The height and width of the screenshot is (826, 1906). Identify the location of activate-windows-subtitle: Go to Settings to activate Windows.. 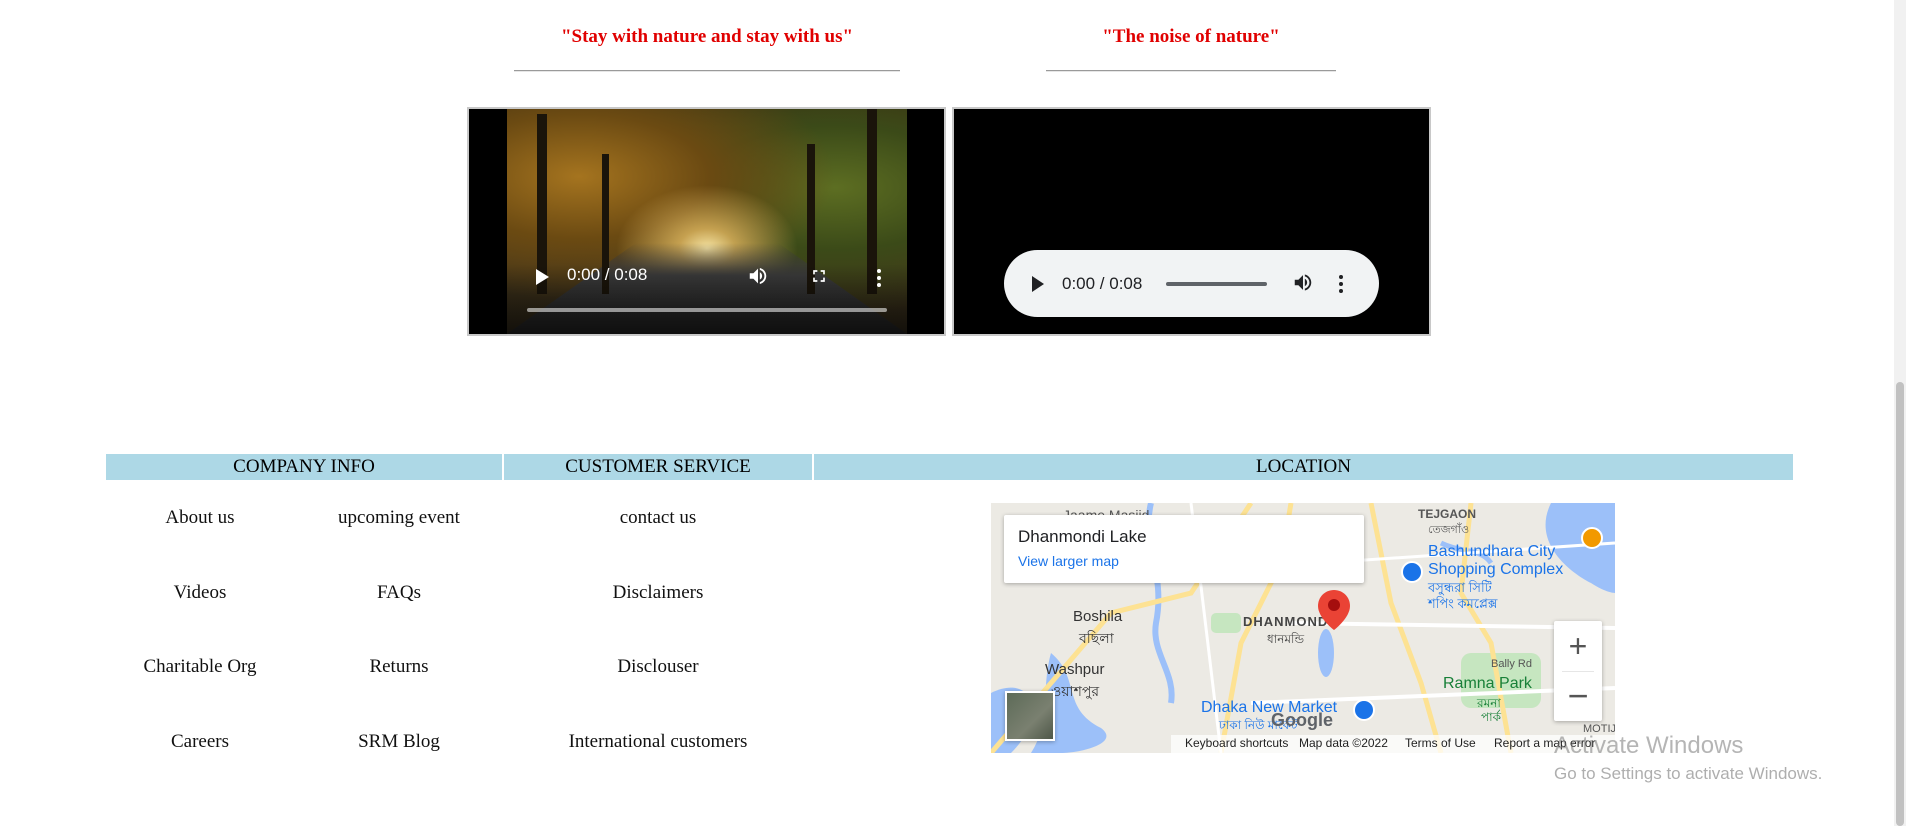
(1688, 773).